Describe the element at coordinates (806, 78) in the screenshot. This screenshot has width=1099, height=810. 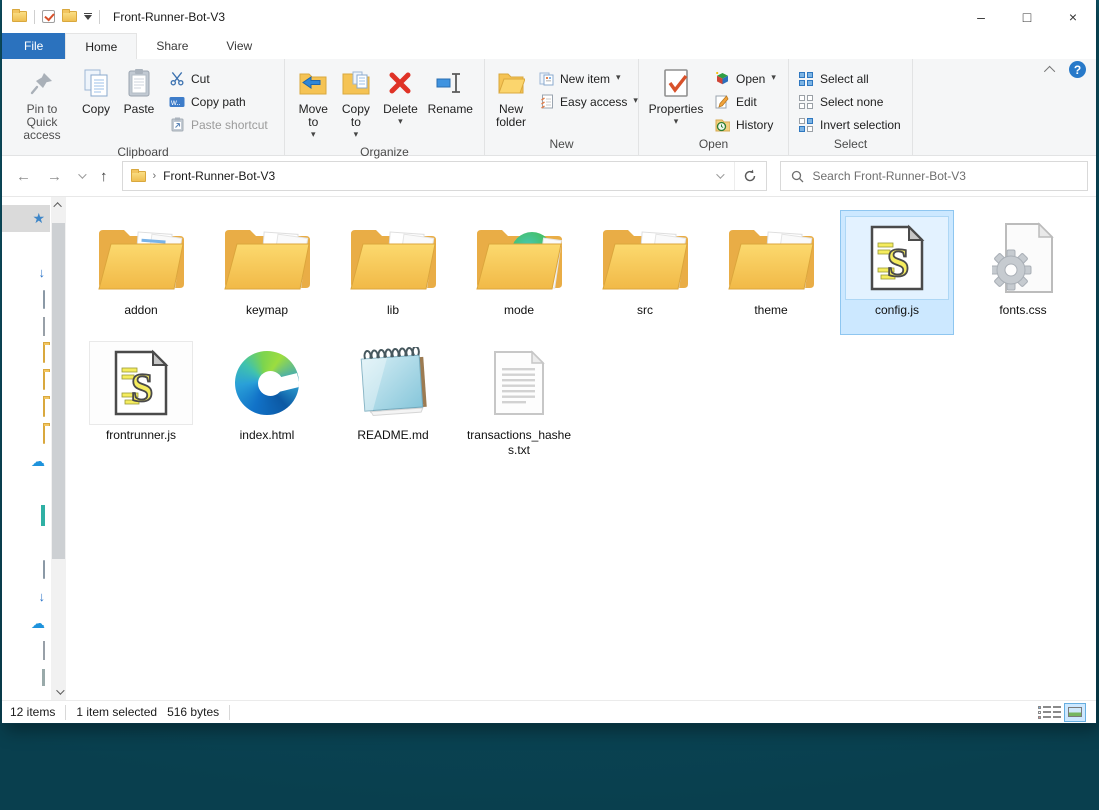
I see `select-all-icon` at that location.